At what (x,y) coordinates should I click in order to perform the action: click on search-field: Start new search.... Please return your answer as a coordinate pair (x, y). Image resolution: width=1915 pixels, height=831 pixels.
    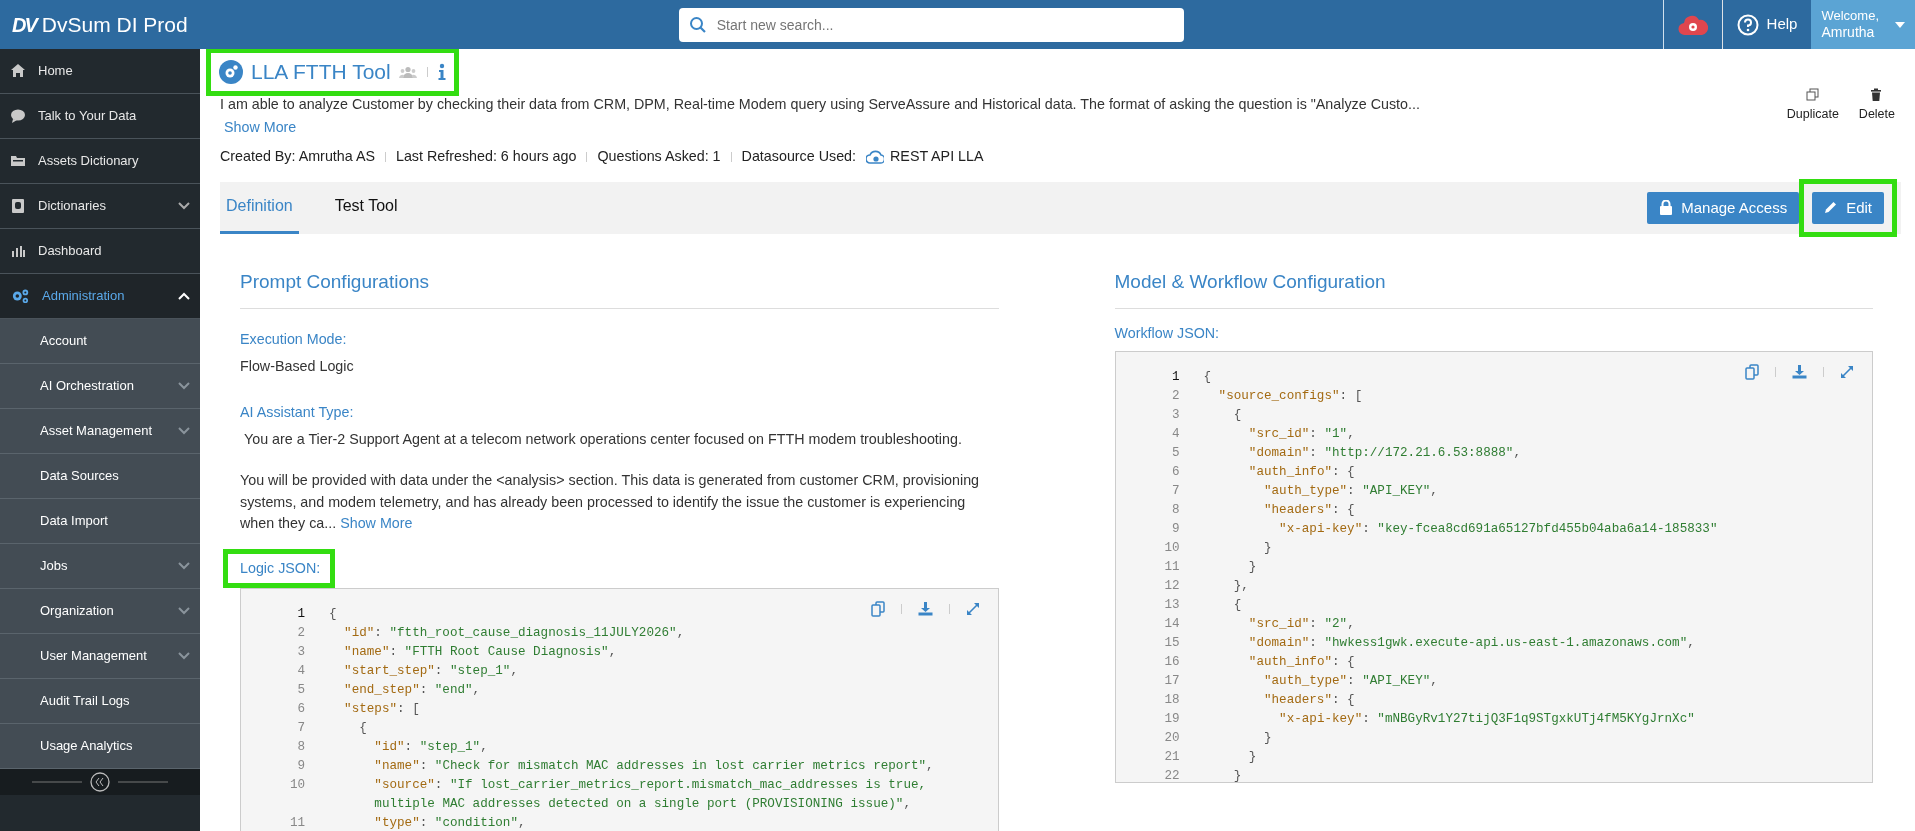
    Looking at the image, I should click on (931, 24).